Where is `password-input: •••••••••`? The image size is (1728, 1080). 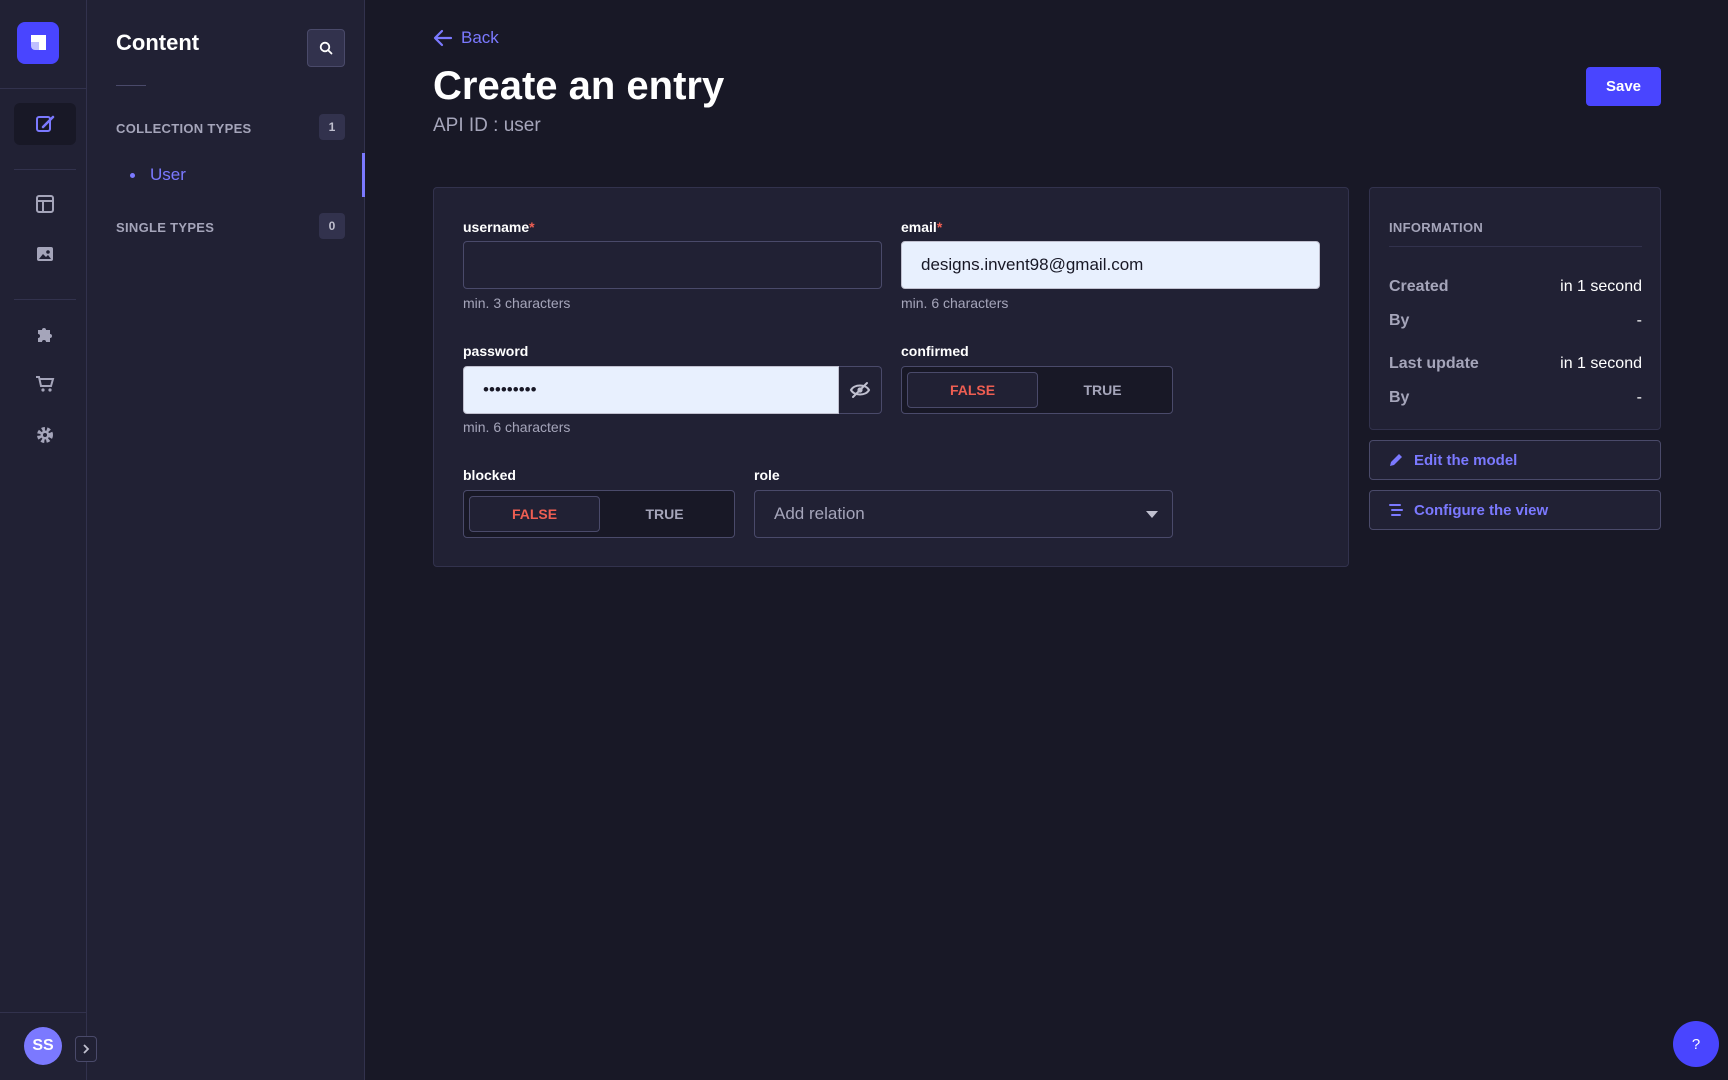
password-input: ••••••••• is located at coordinates (651, 390).